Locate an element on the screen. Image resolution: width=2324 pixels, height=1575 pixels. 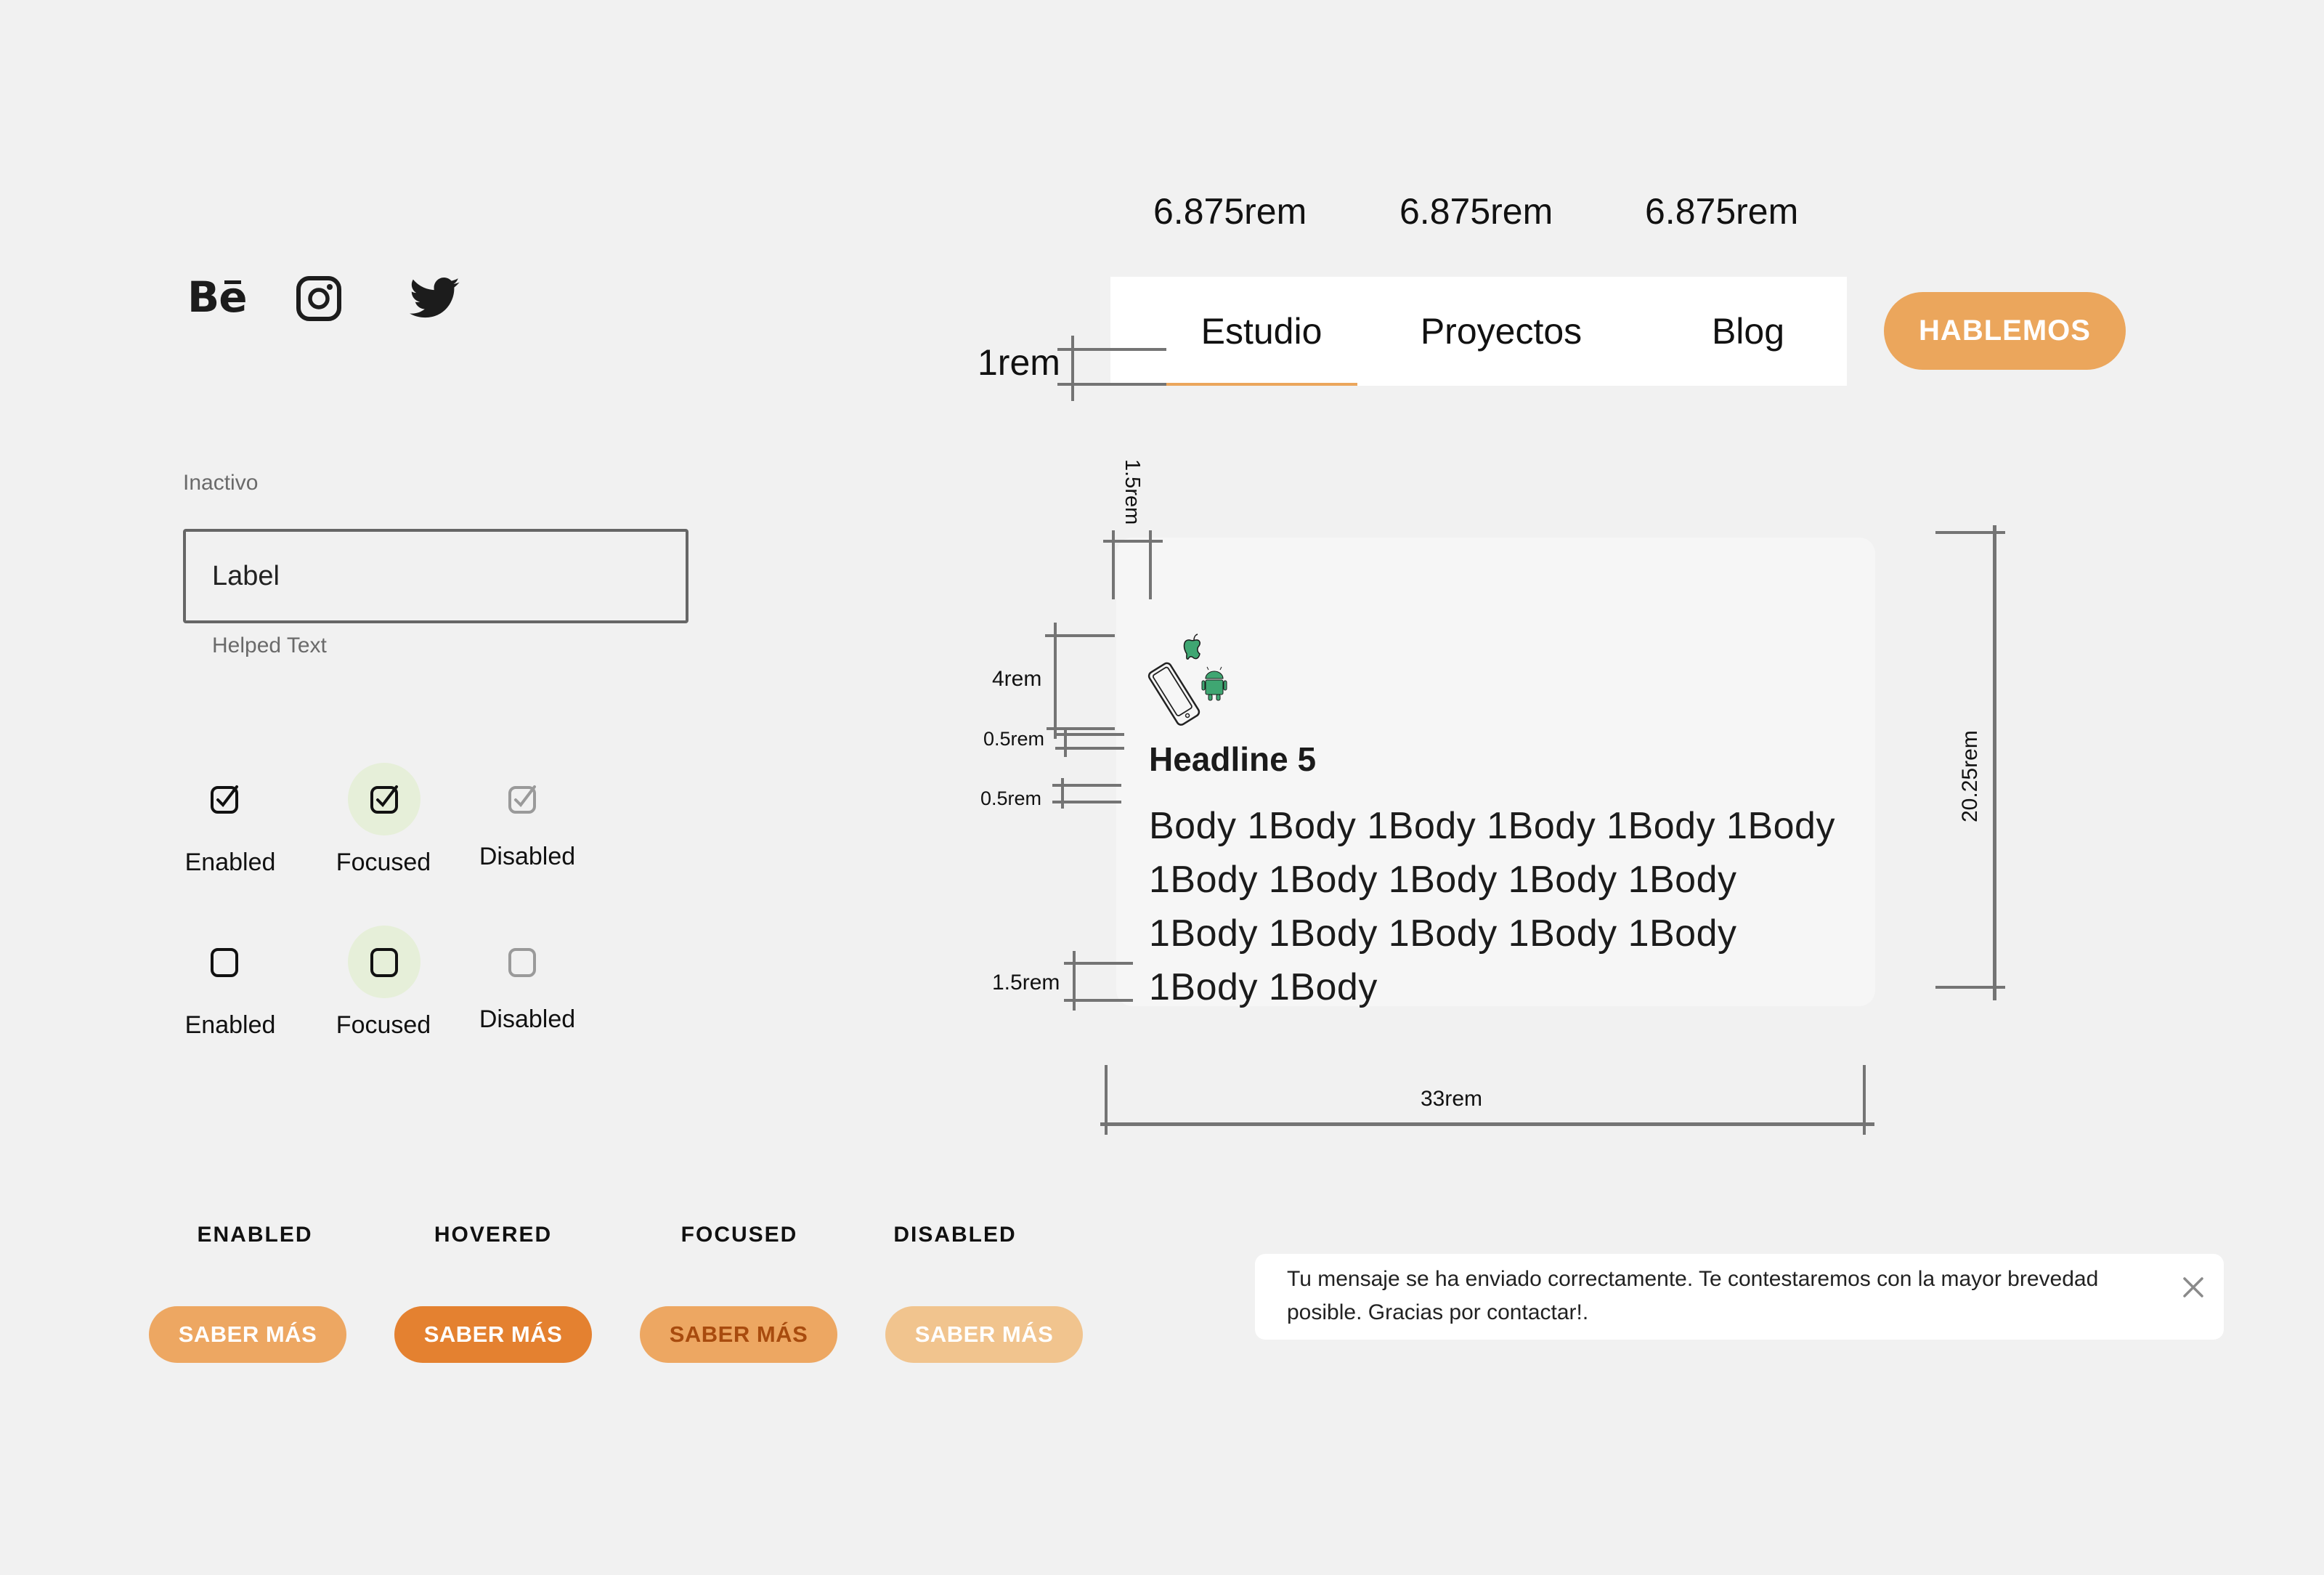
saber-mas-button-hovered: SABER MÁS is located at coordinates (493, 1334).